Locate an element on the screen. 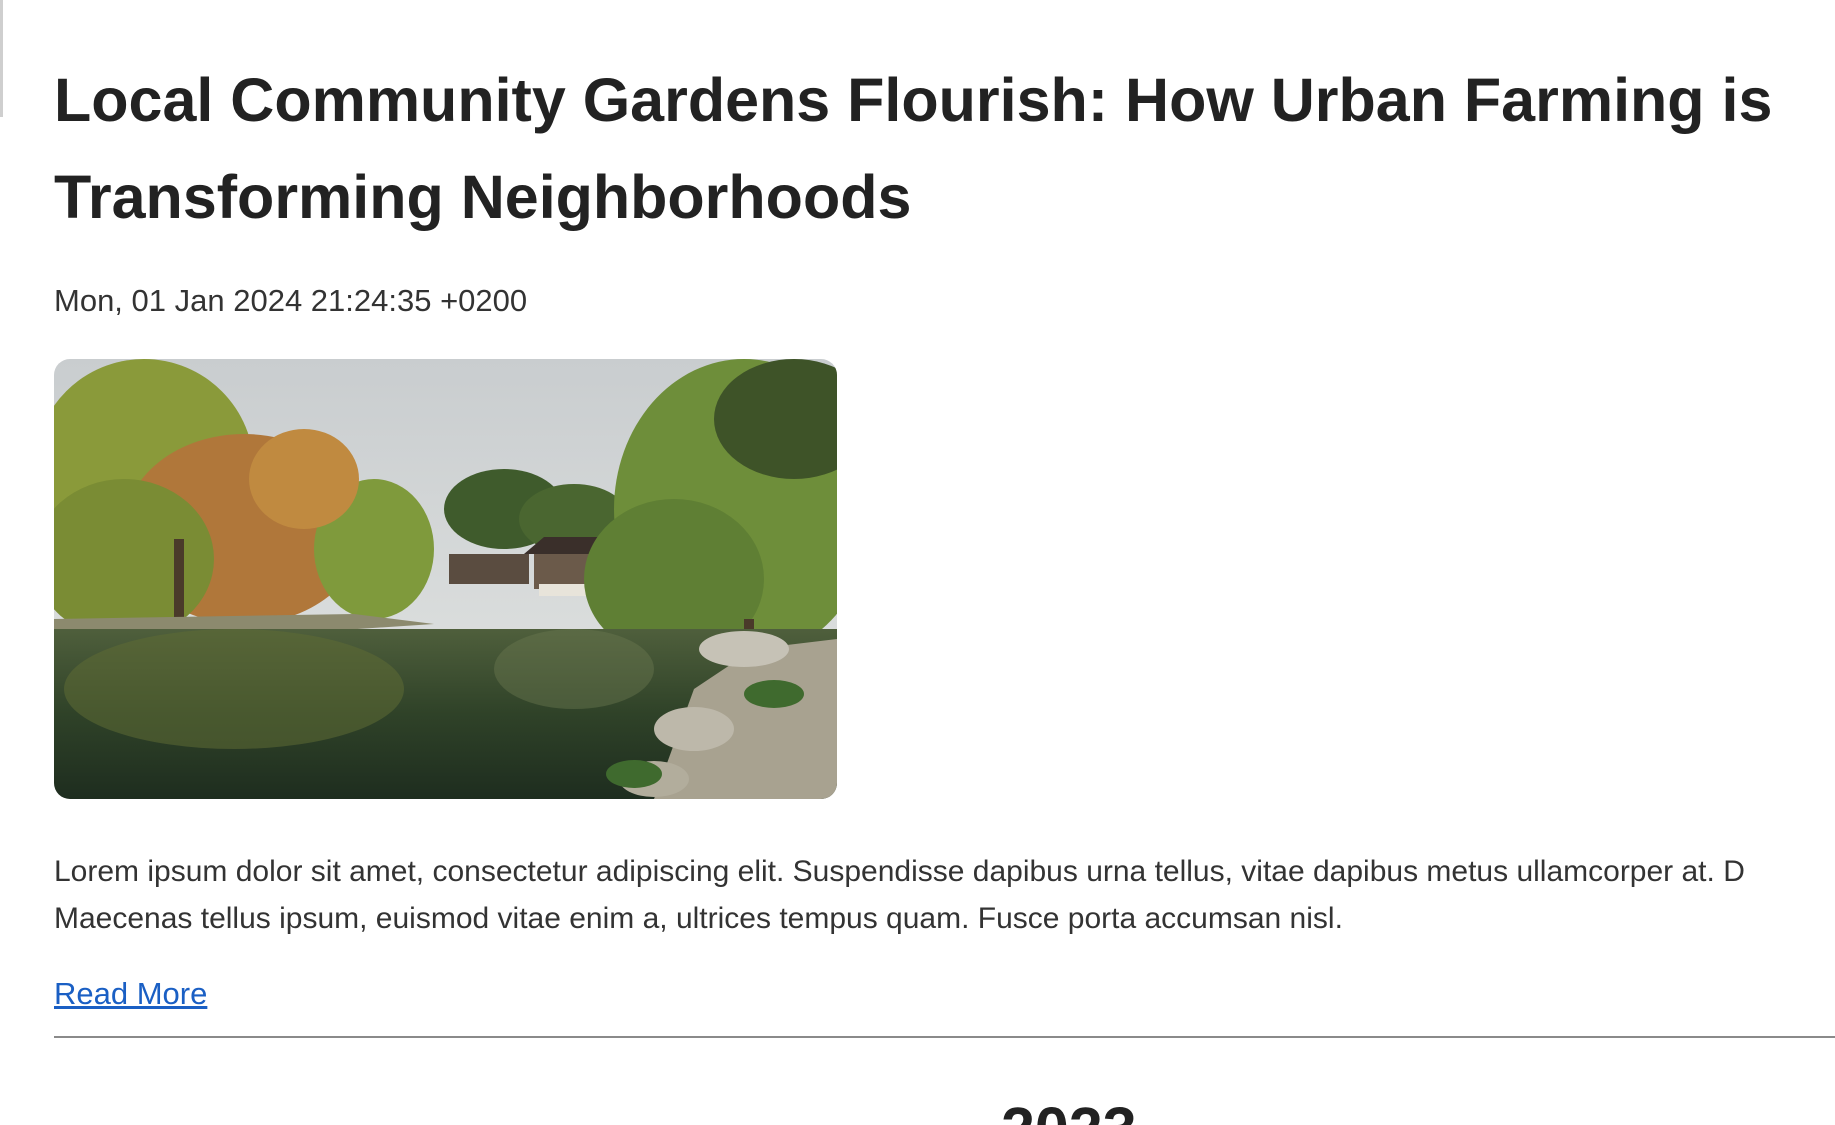 This screenshot has width=1835, height=1125. read-more-link: Read More is located at coordinates (130, 994).